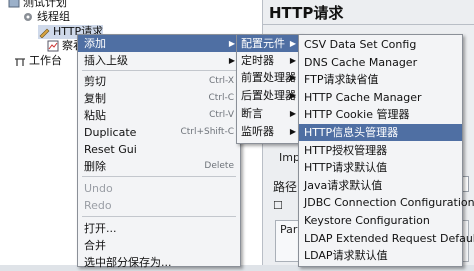  Describe the element at coordinates (306, 13) in the screenshot. I see `page-title: HTTP请求` at that location.